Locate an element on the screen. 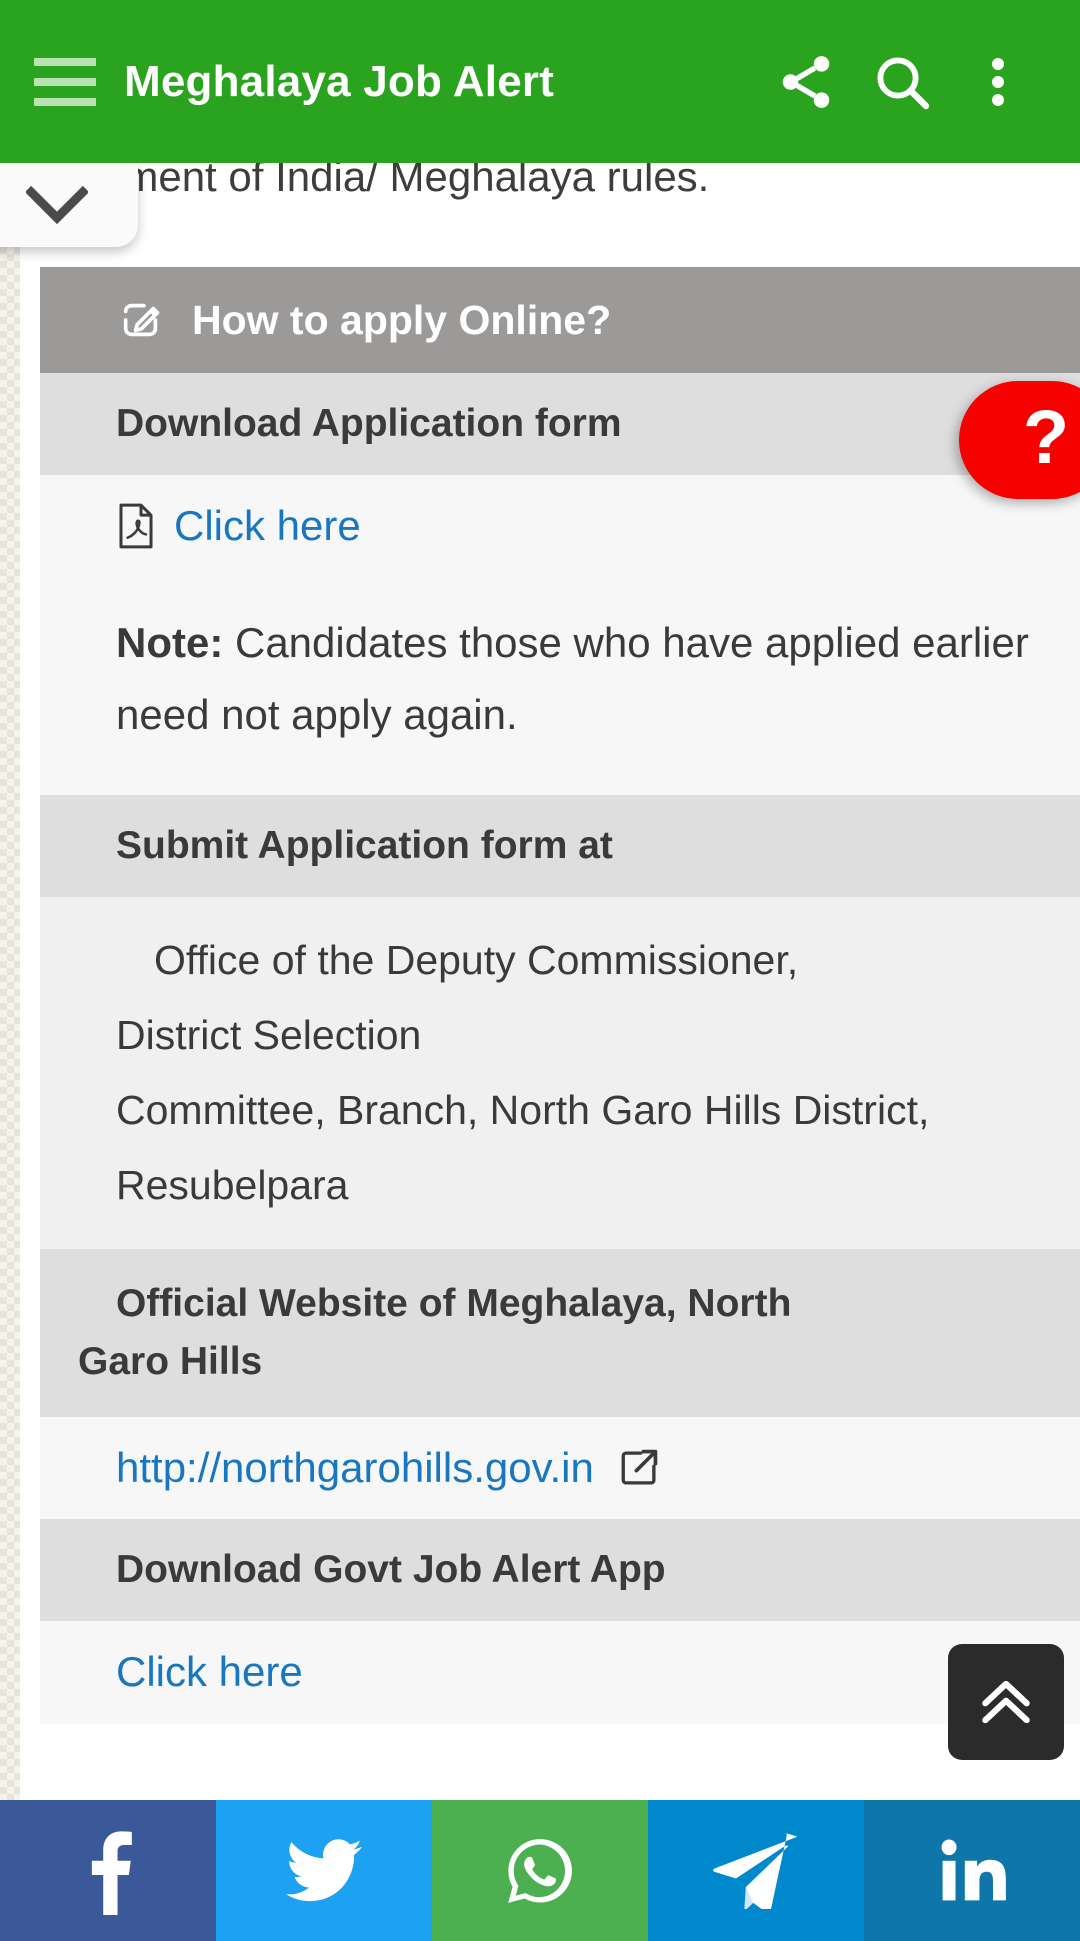 The width and height of the screenshot is (1080, 1941). address-line: Office of the Deputy Commissioner, is located at coordinates (476, 960).